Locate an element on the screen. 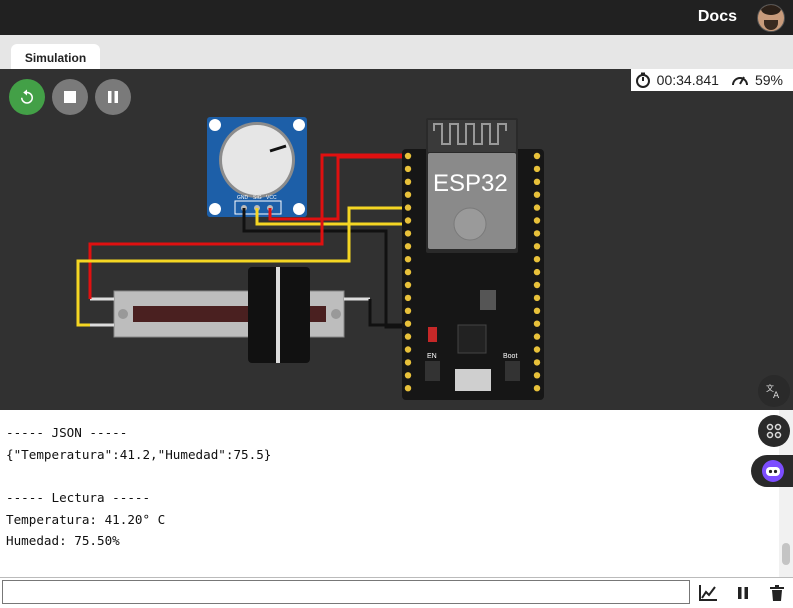  console-line: ----- Lectura ----- is located at coordinates (78, 497).